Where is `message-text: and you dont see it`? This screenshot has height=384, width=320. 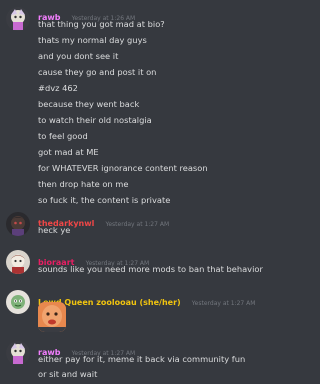
message-text: and you dont see it is located at coordinates (78, 56).